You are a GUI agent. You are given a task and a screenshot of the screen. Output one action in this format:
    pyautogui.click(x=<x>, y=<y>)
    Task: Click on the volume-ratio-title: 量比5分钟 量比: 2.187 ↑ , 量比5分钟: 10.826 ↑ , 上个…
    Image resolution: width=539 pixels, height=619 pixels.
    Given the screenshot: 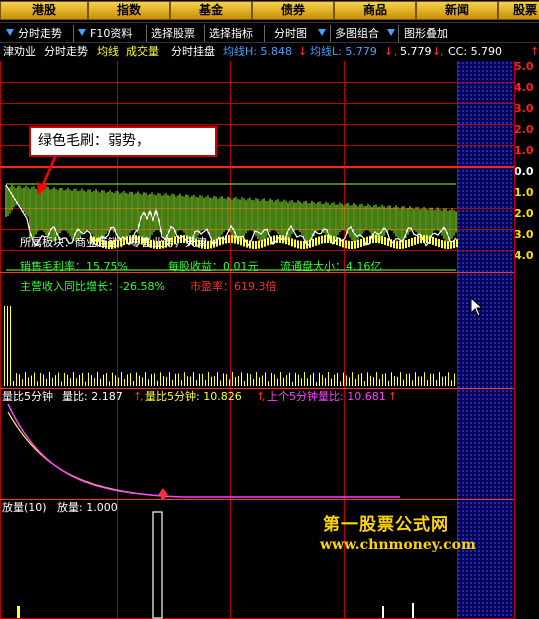 What is the action you would take?
    pyautogui.click(x=200, y=396)
    